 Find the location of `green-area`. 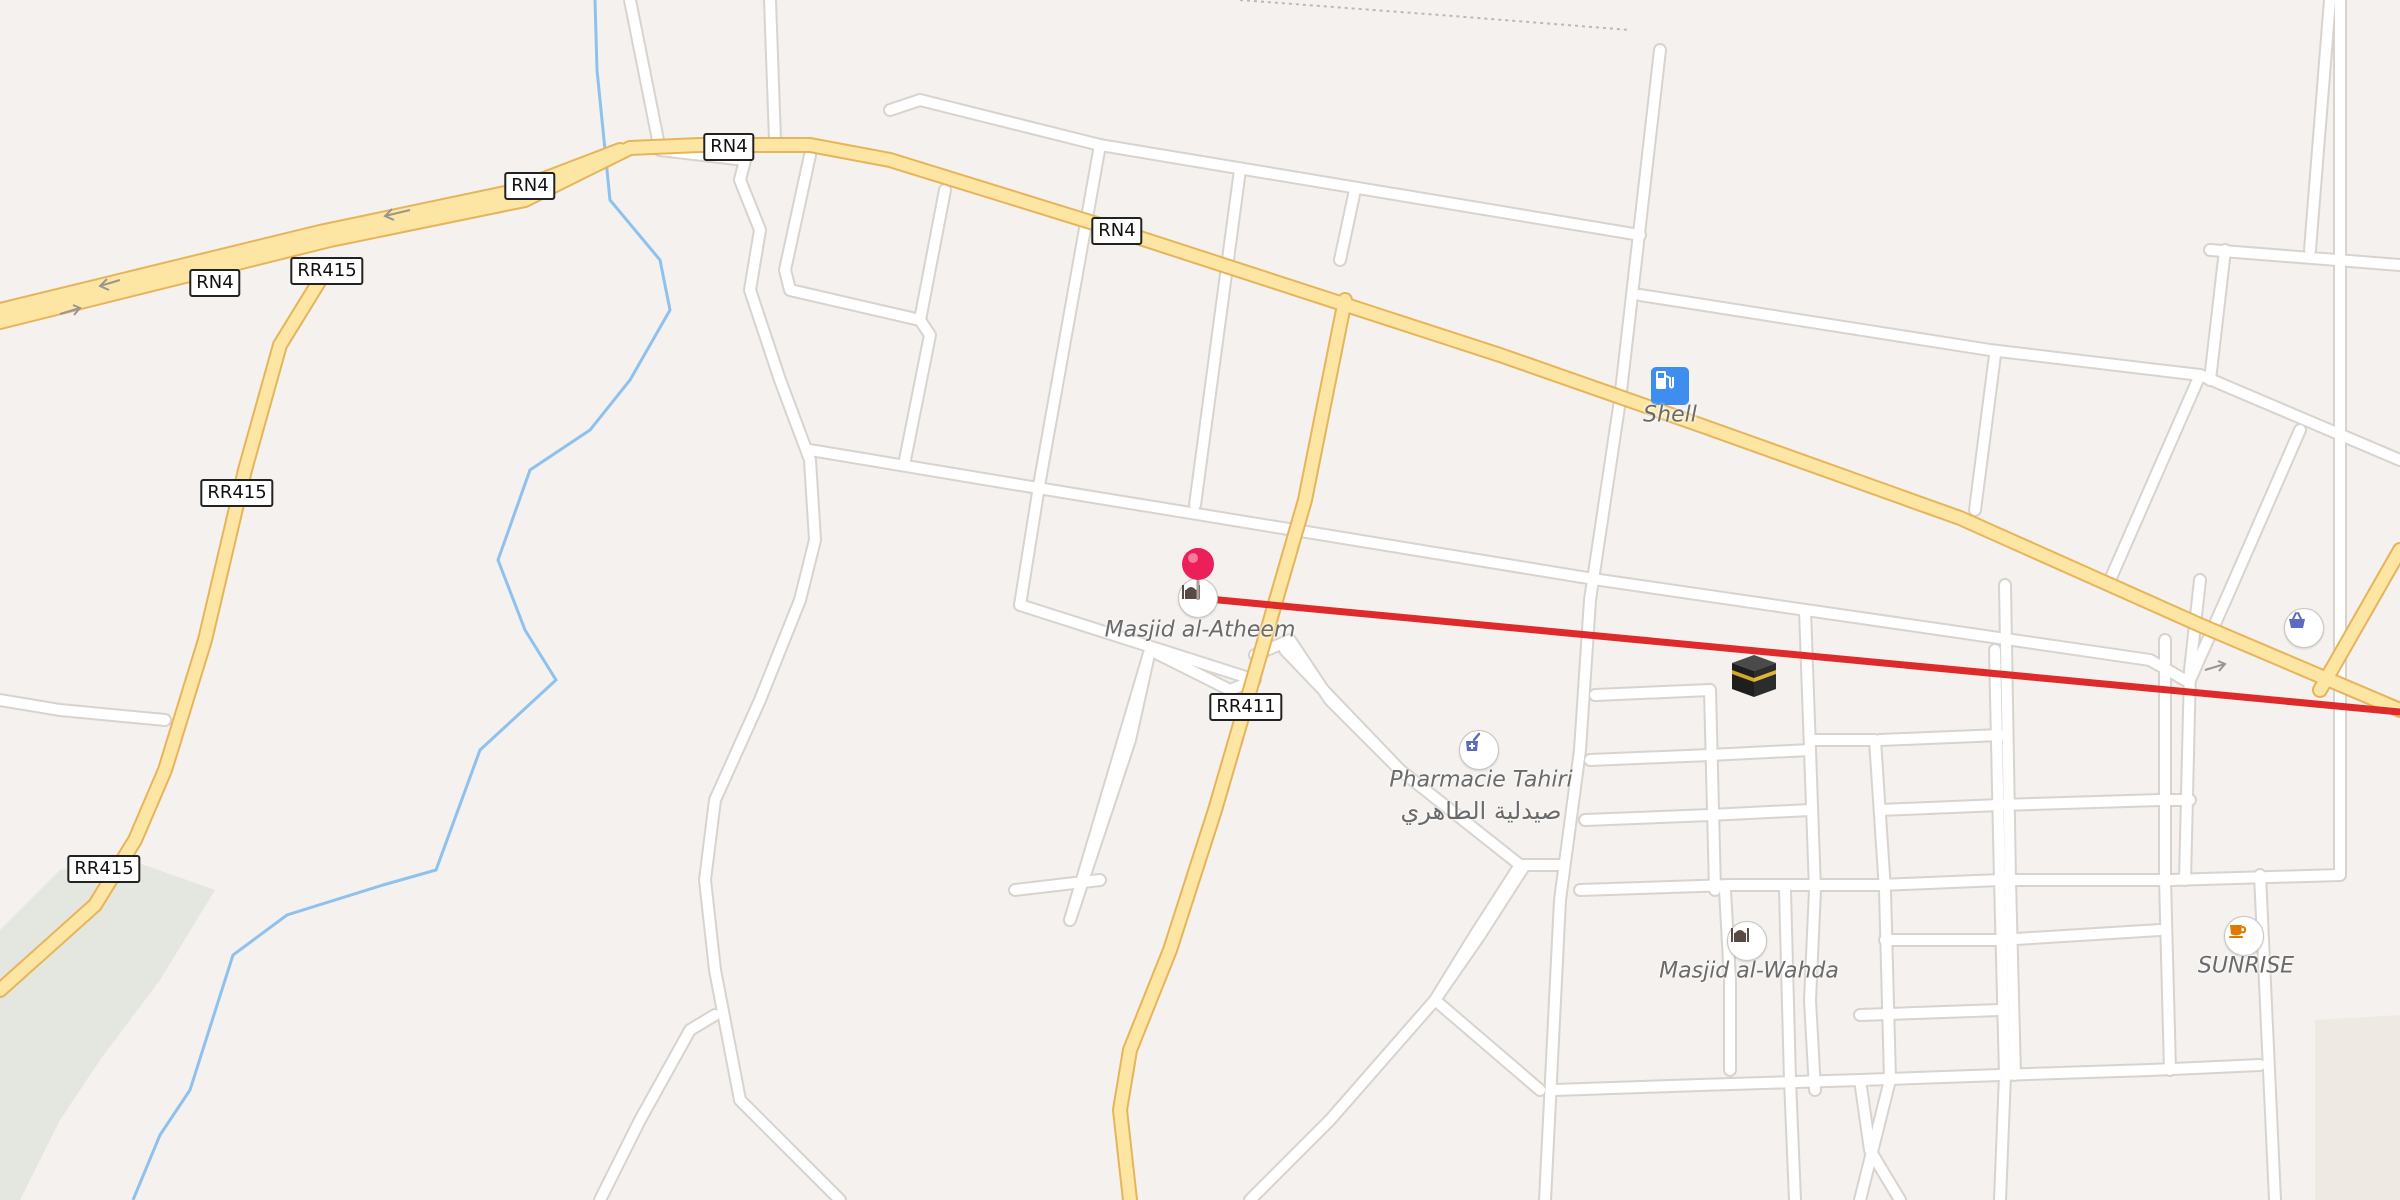

green-area is located at coordinates (107, 1030).